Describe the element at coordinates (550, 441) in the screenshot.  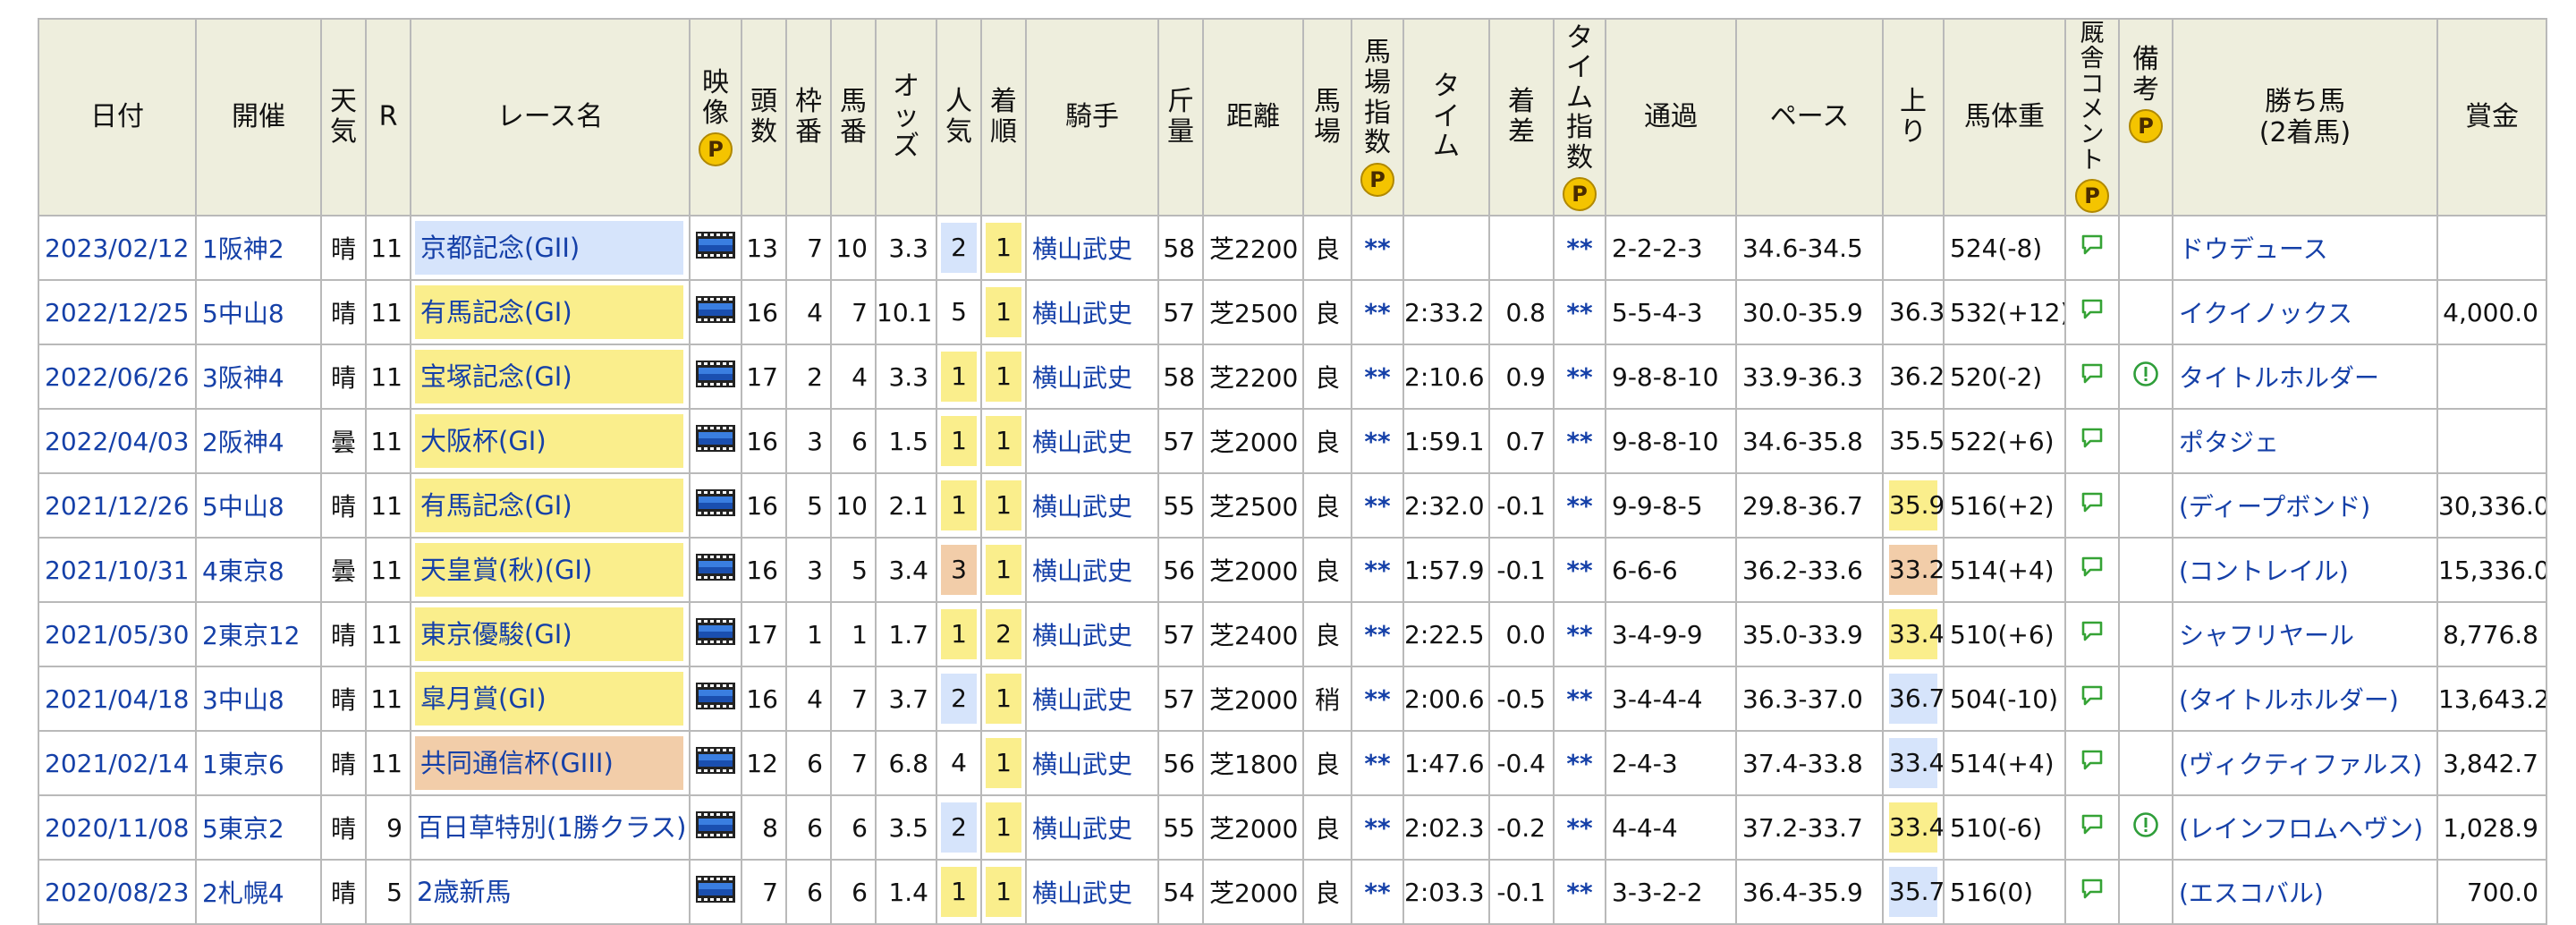
I see `cell-race-name: 大阪杯(GI)` at that location.